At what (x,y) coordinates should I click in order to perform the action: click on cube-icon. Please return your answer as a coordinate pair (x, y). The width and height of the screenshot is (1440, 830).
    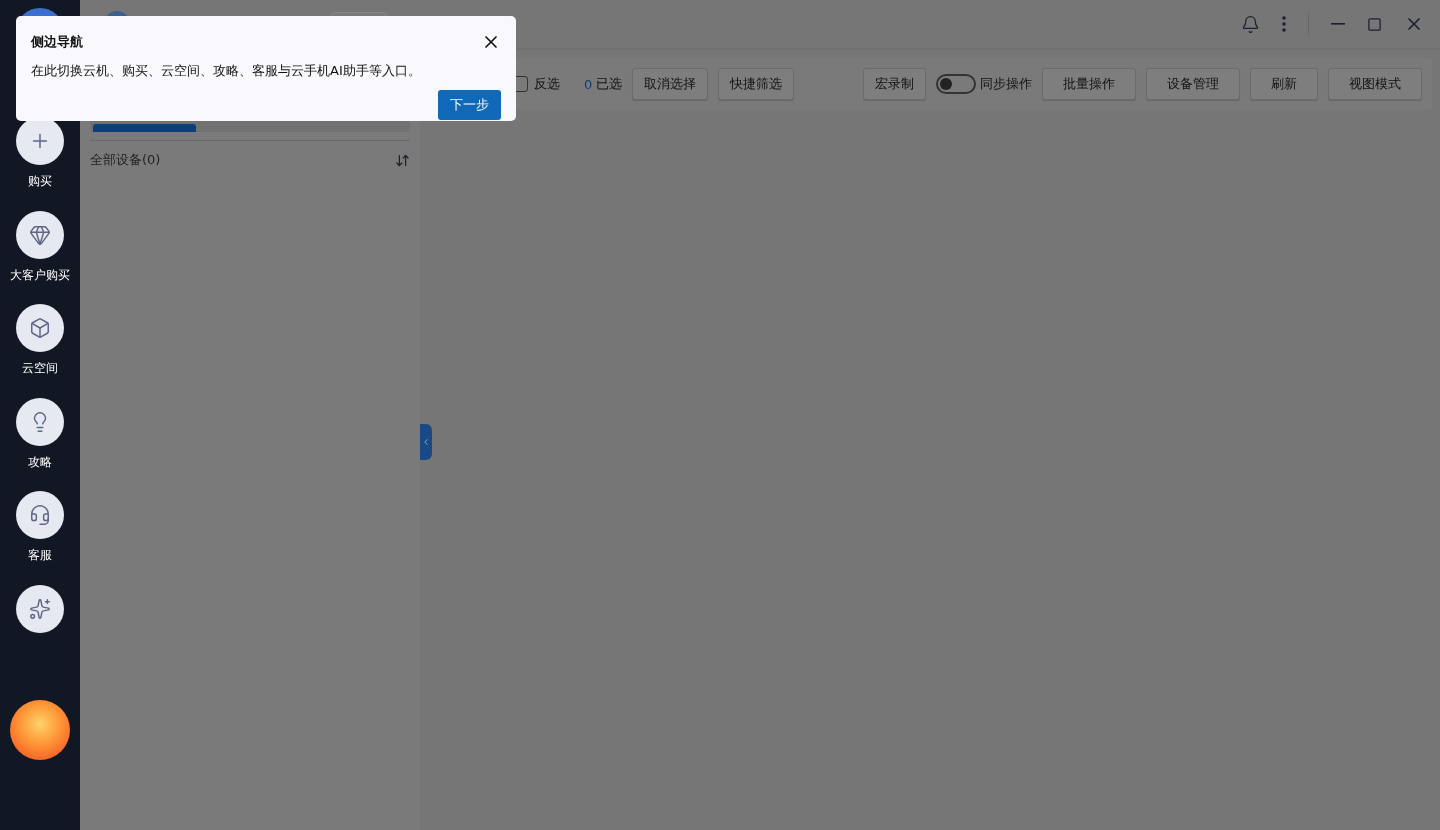
    Looking at the image, I should click on (40, 328).